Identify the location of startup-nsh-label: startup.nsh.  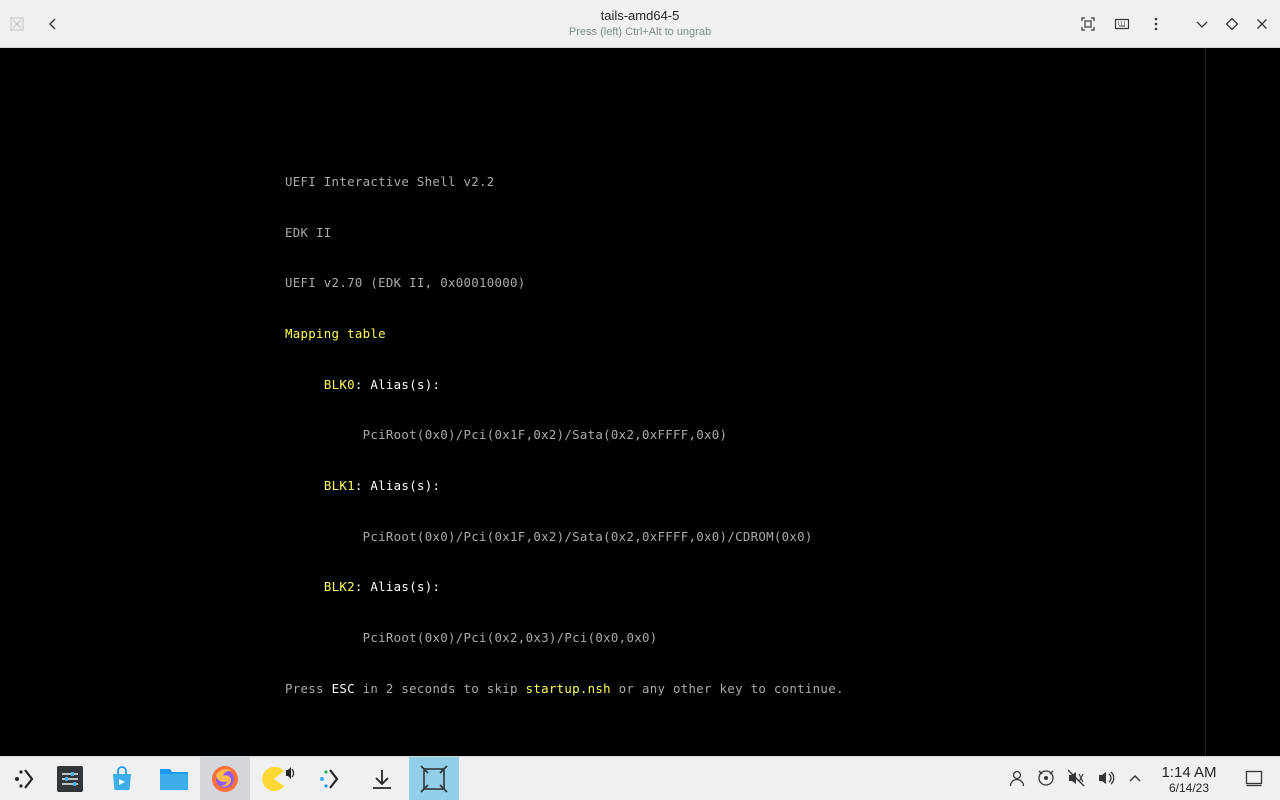
(568, 688).